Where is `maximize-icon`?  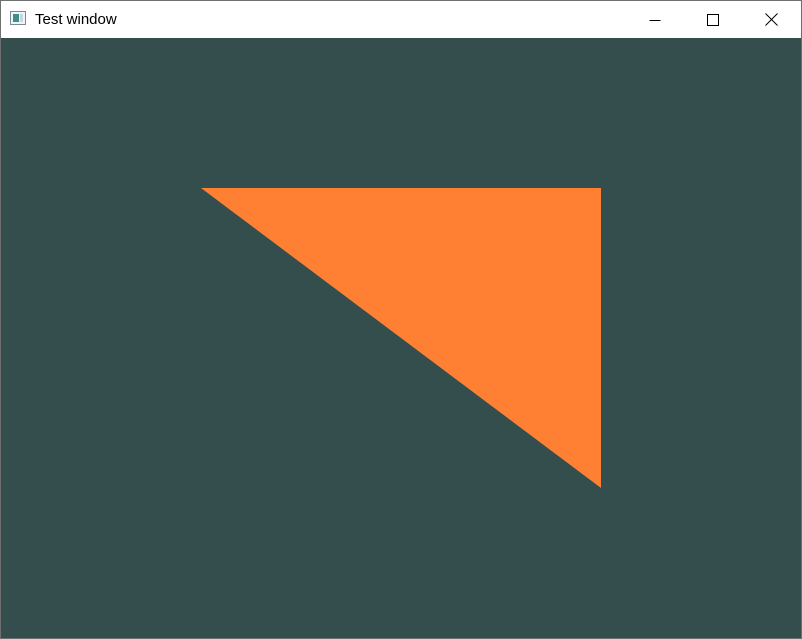
maximize-icon is located at coordinates (713, 19).